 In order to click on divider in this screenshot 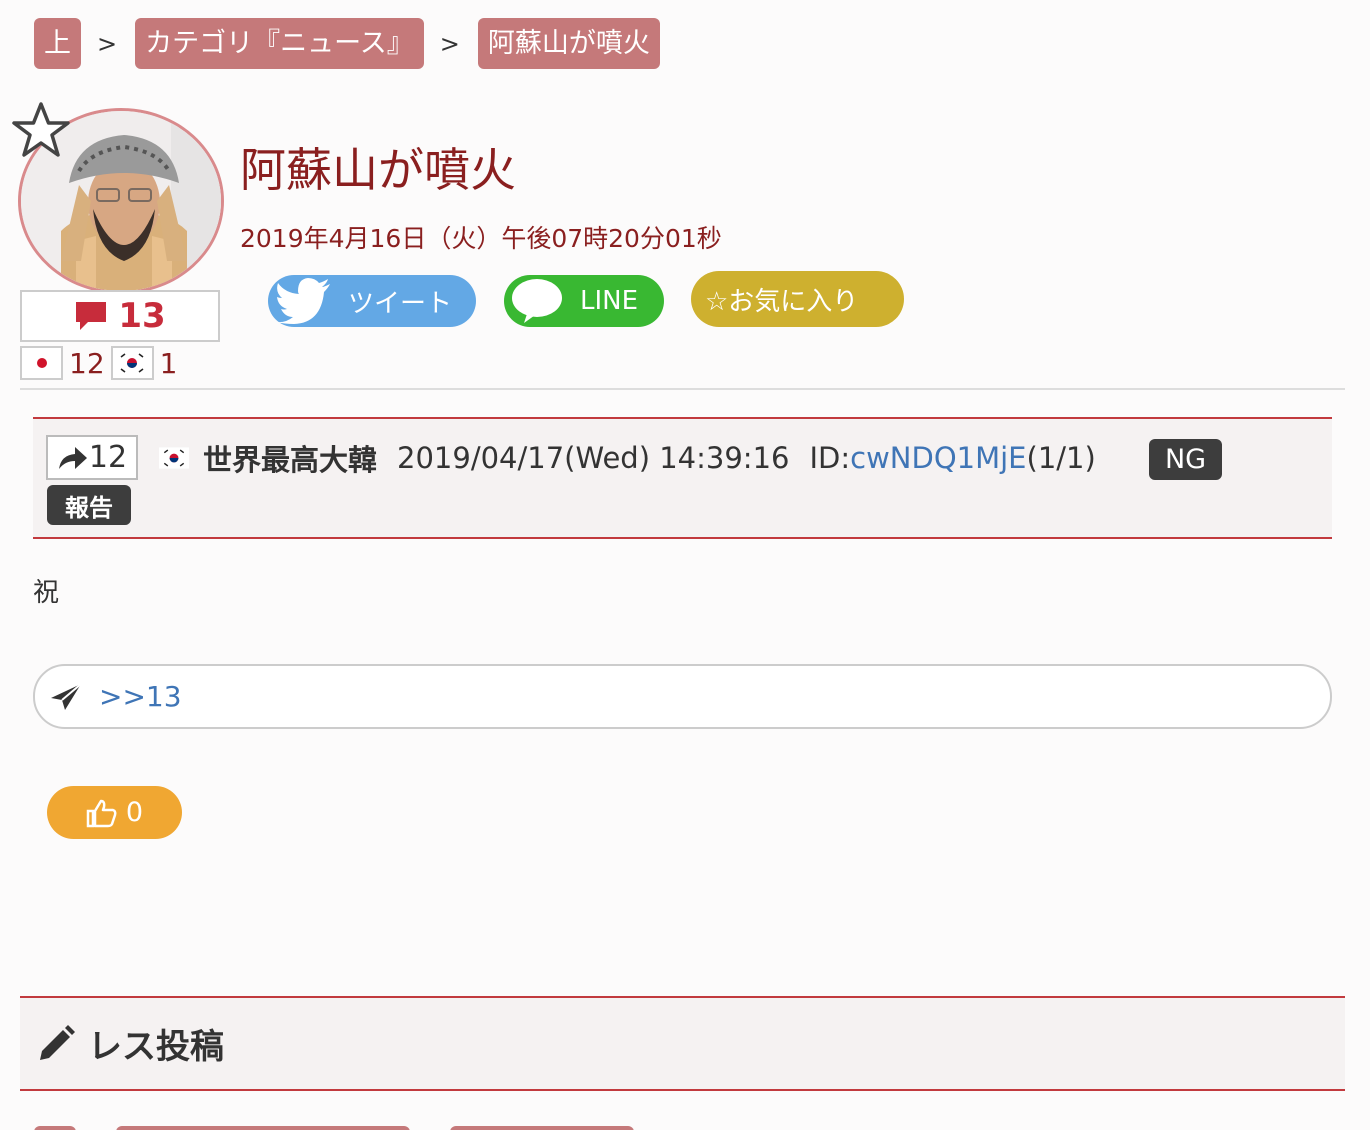, I will do `click(682, 389)`.